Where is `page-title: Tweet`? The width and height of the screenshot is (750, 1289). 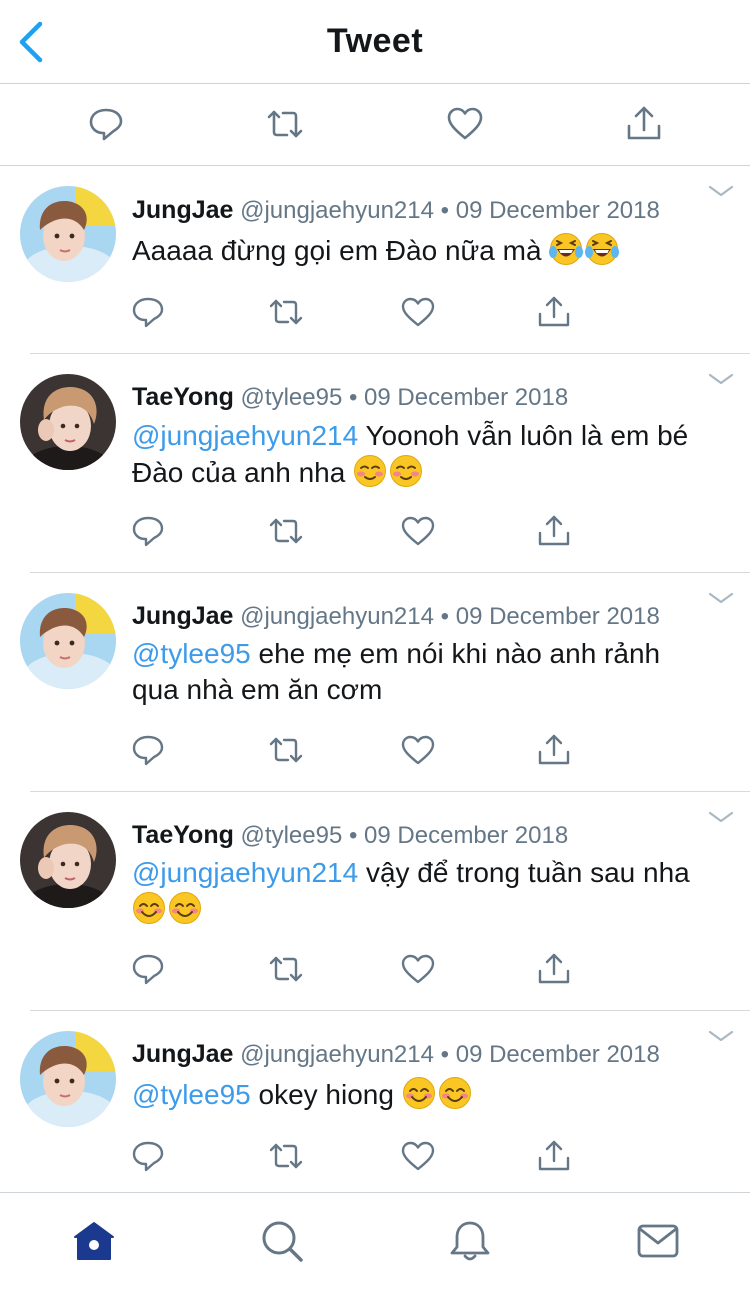
page-title: Tweet is located at coordinates (375, 41).